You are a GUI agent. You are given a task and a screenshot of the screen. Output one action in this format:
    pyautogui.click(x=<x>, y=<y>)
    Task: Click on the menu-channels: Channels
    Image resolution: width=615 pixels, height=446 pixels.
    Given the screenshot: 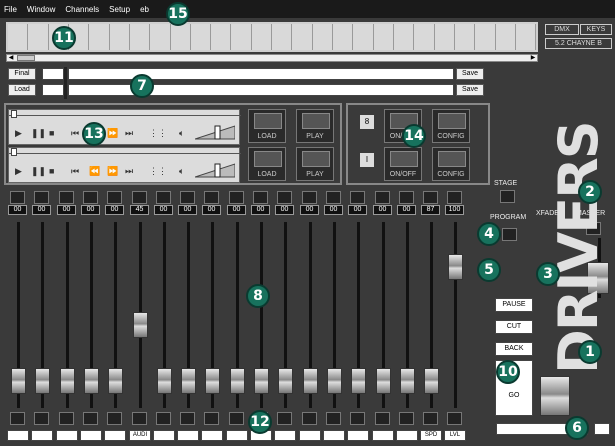 What is the action you would take?
    pyautogui.click(x=82, y=9)
    